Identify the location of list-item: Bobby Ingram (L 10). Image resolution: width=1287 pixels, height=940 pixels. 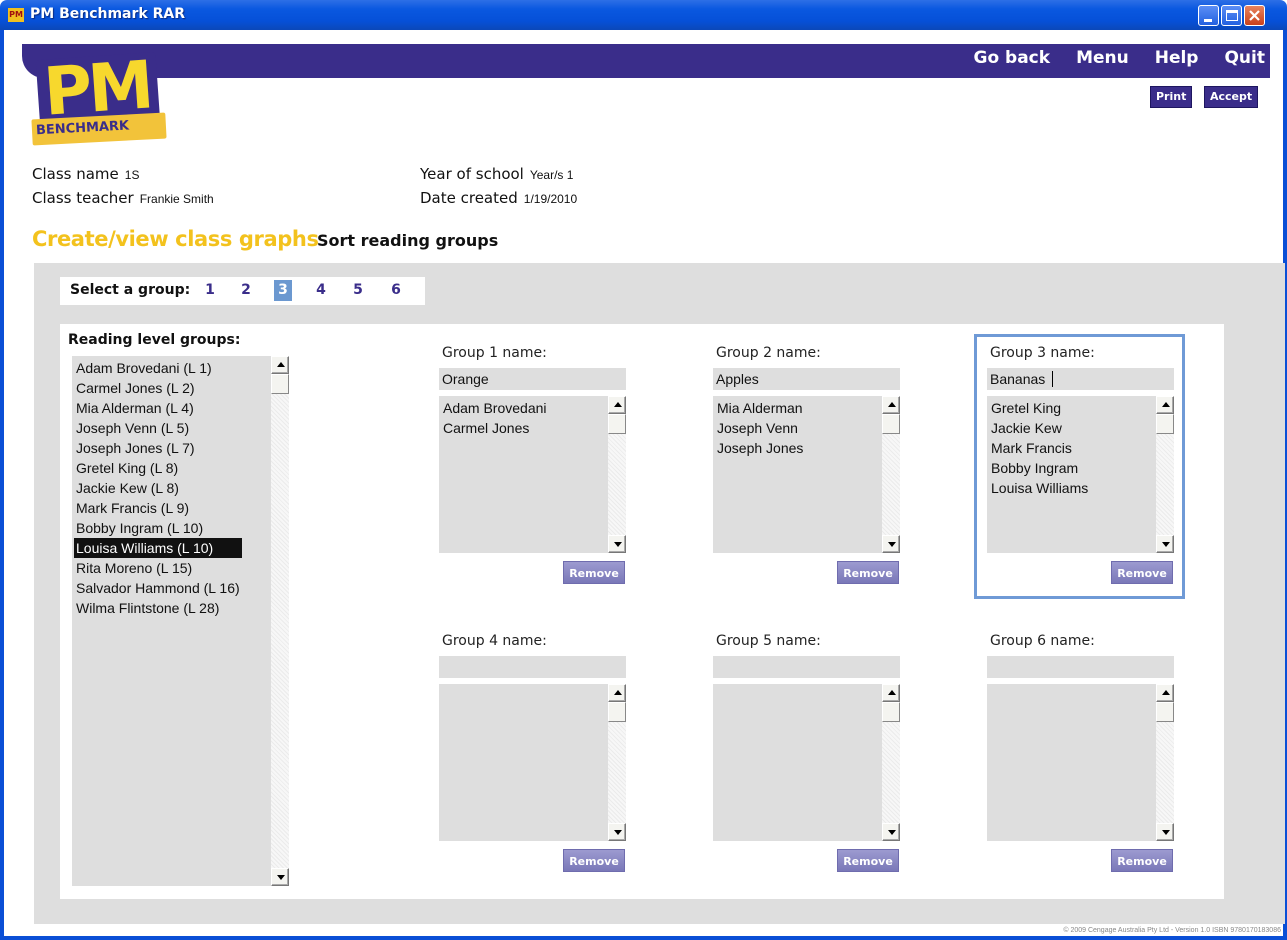
(158, 528).